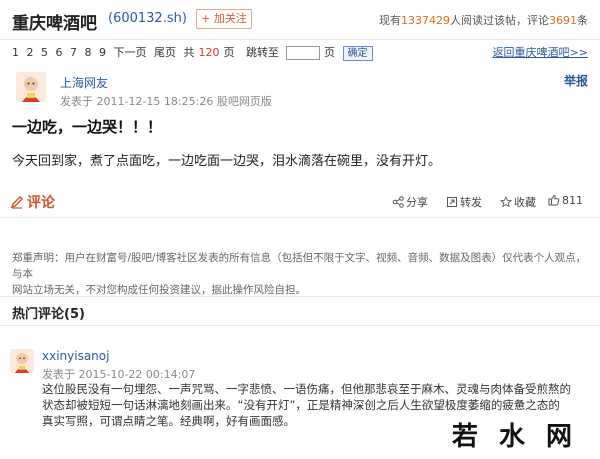  I want to click on reader-count: 1337429, so click(425, 20).